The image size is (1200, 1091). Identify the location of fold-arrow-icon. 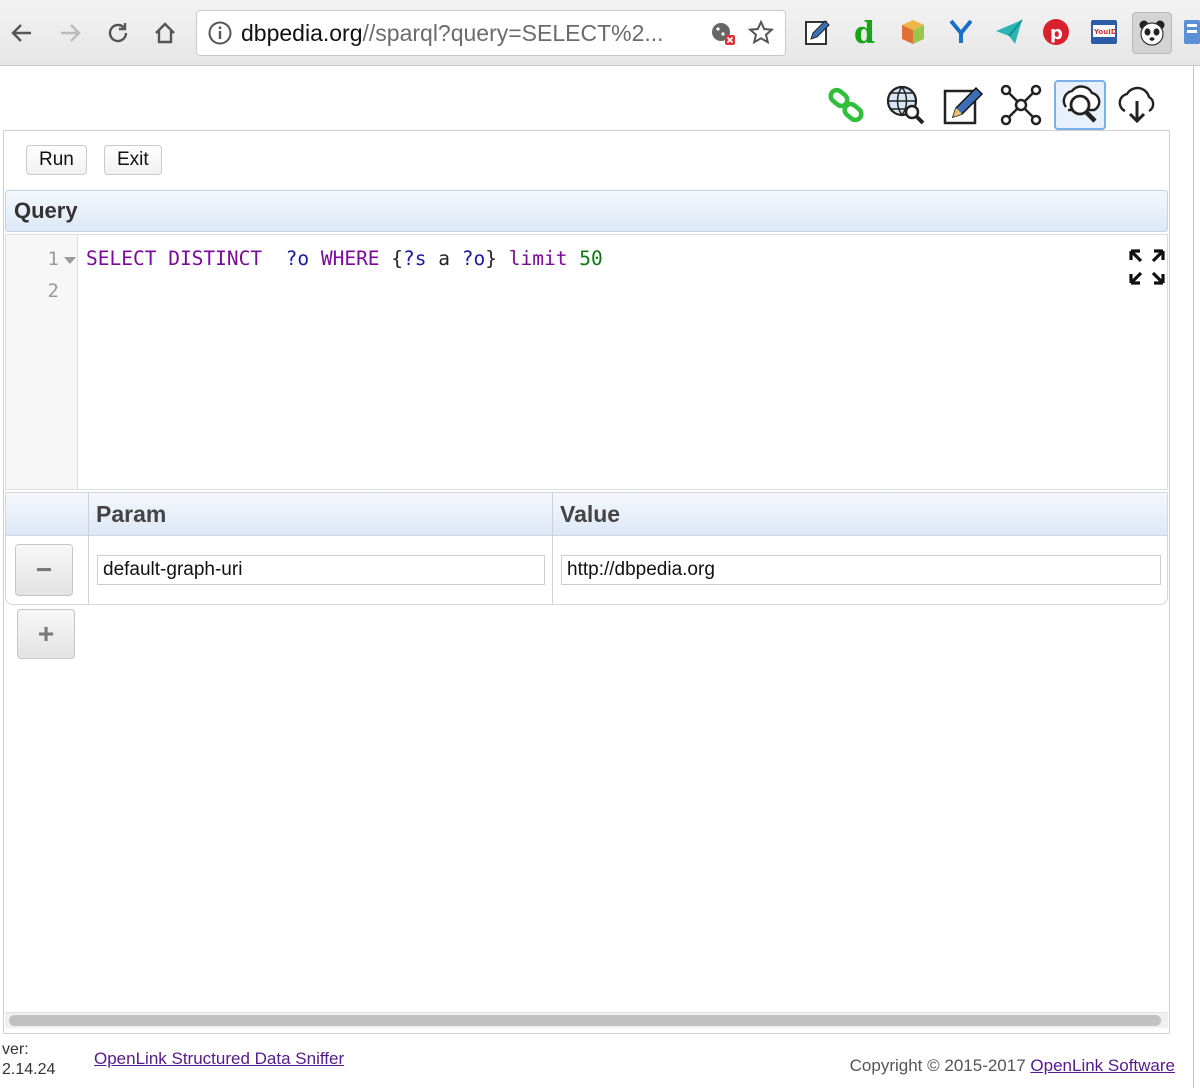
(70, 260).